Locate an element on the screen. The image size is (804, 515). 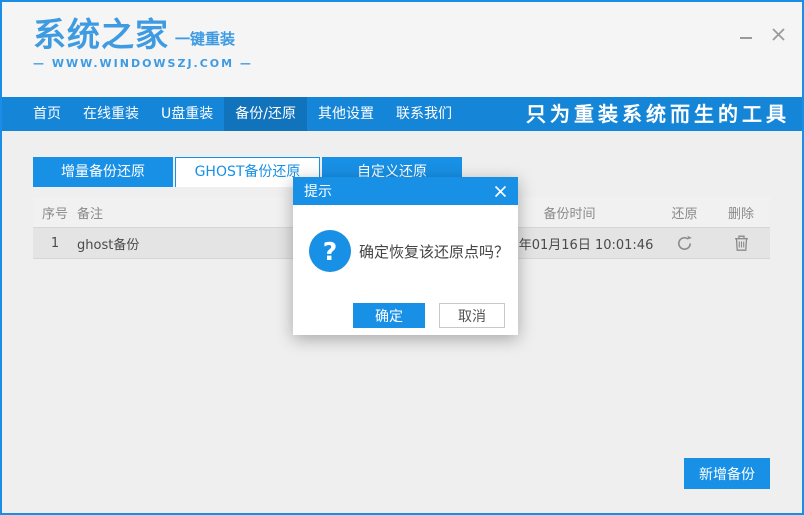
delete-button is located at coordinates (741, 243).